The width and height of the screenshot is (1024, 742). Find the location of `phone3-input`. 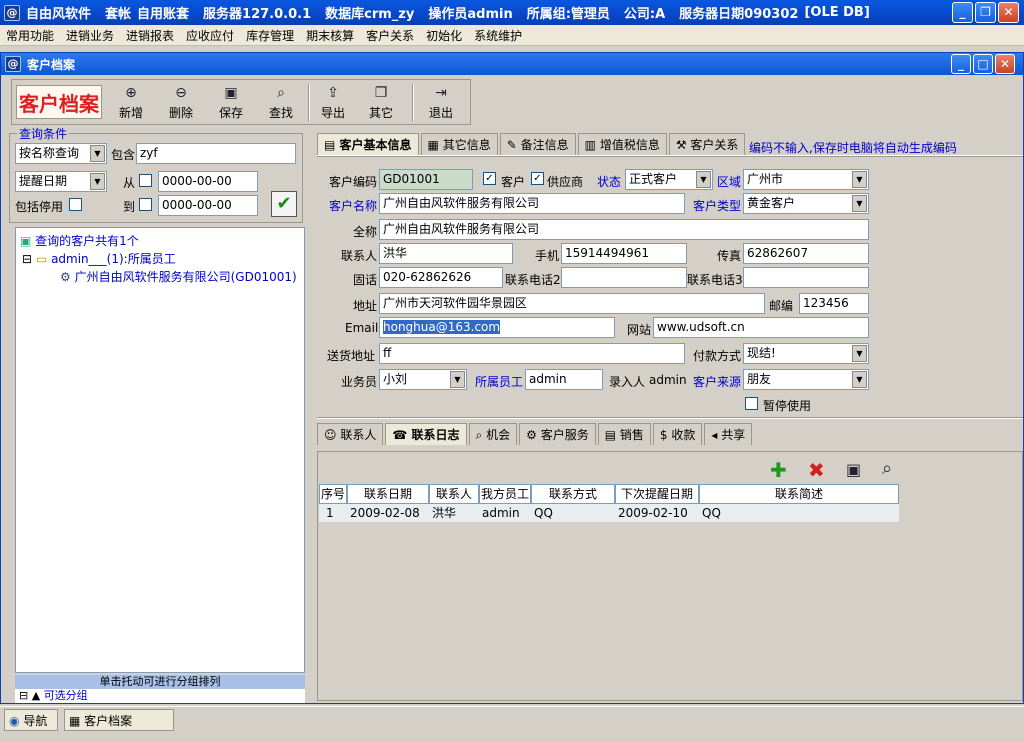

phone3-input is located at coordinates (806, 277).